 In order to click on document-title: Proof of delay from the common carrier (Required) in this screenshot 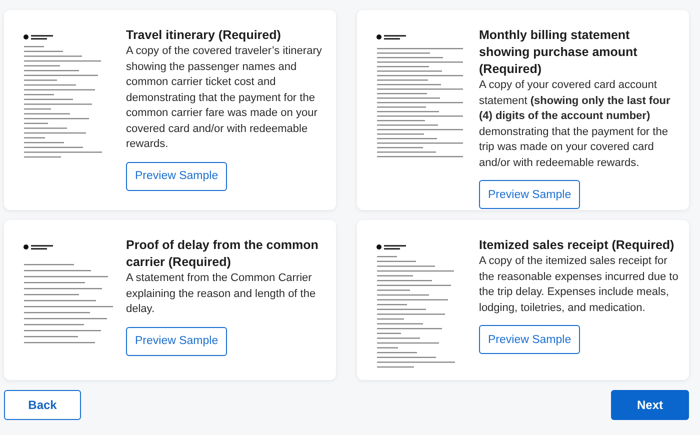, I will do `click(223, 254)`.